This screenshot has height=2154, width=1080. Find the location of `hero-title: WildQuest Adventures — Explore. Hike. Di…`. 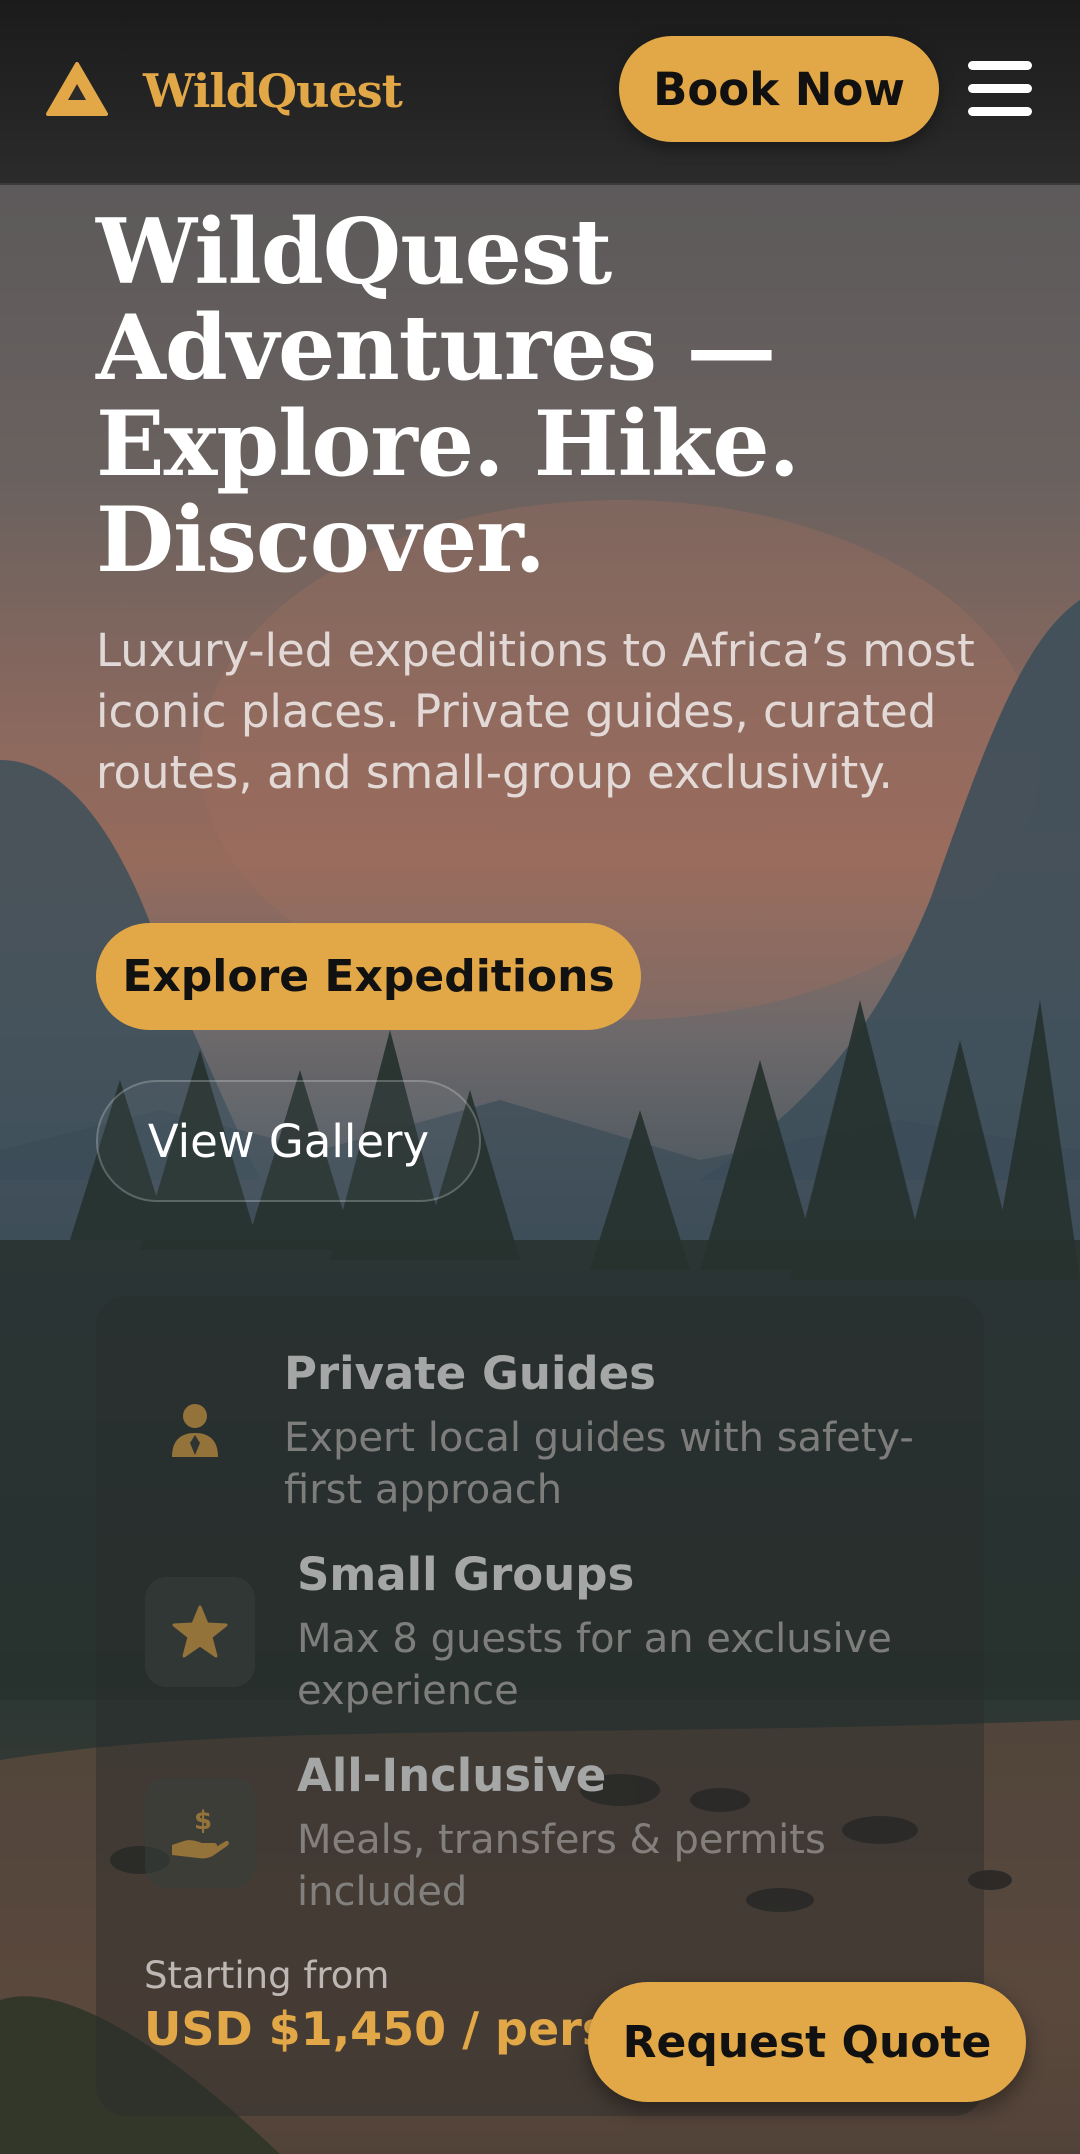

hero-title: WildQuest Adventures — Explore. Hike. Di… is located at coordinates (448, 396).